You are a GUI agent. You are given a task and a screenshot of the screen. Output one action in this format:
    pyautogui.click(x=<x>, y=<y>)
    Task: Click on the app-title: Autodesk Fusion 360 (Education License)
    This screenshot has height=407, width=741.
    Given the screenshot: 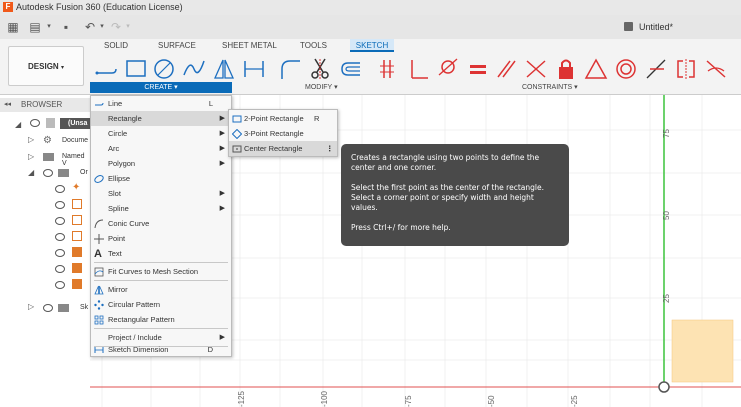 What is the action you would take?
    pyautogui.click(x=99, y=7)
    